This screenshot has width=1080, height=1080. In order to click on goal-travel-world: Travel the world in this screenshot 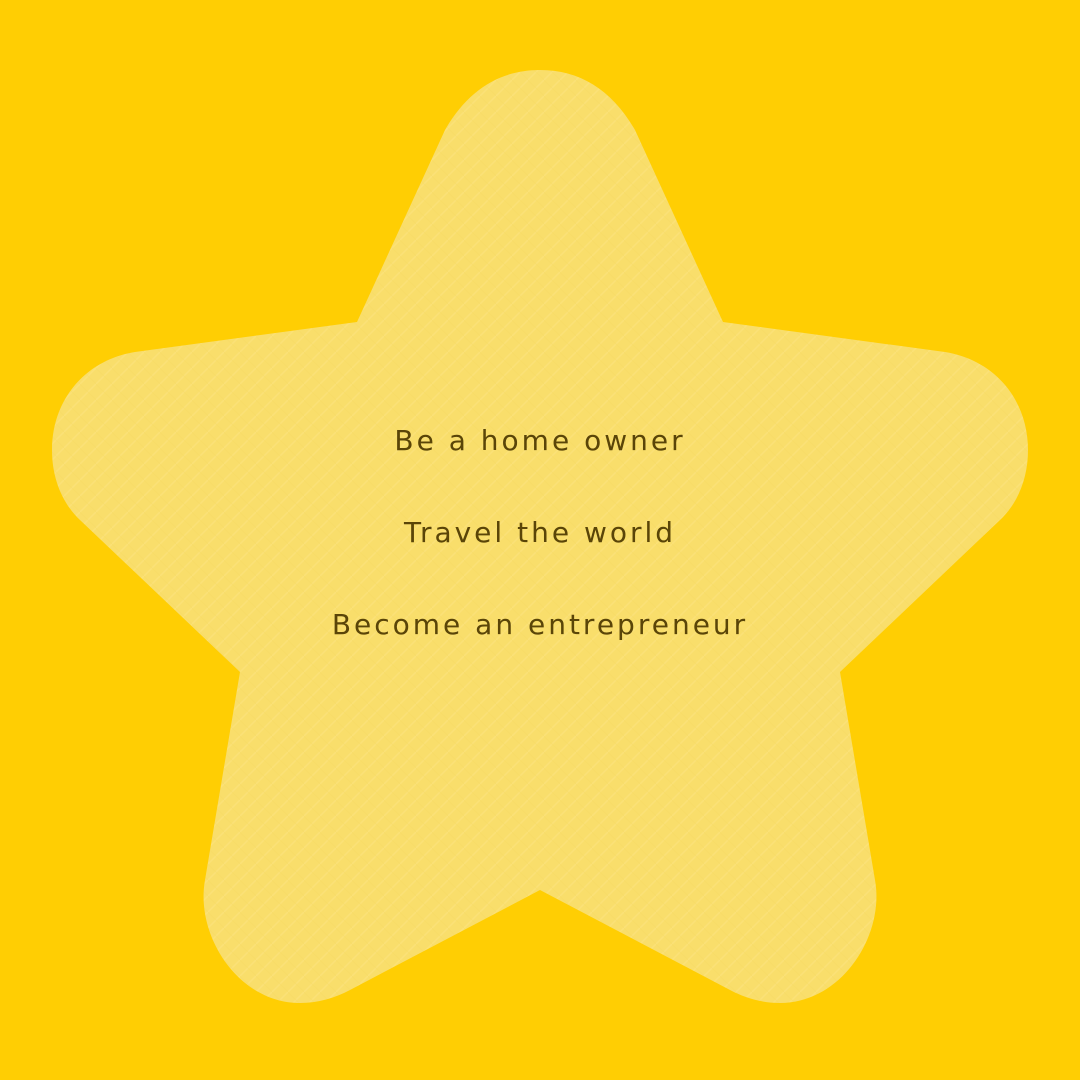, I will do `click(540, 532)`.